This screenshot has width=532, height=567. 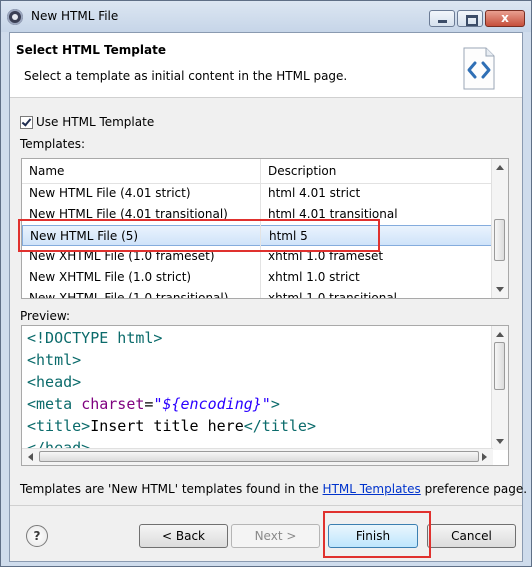 I want to click on maximize-icon, so click(x=472, y=20).